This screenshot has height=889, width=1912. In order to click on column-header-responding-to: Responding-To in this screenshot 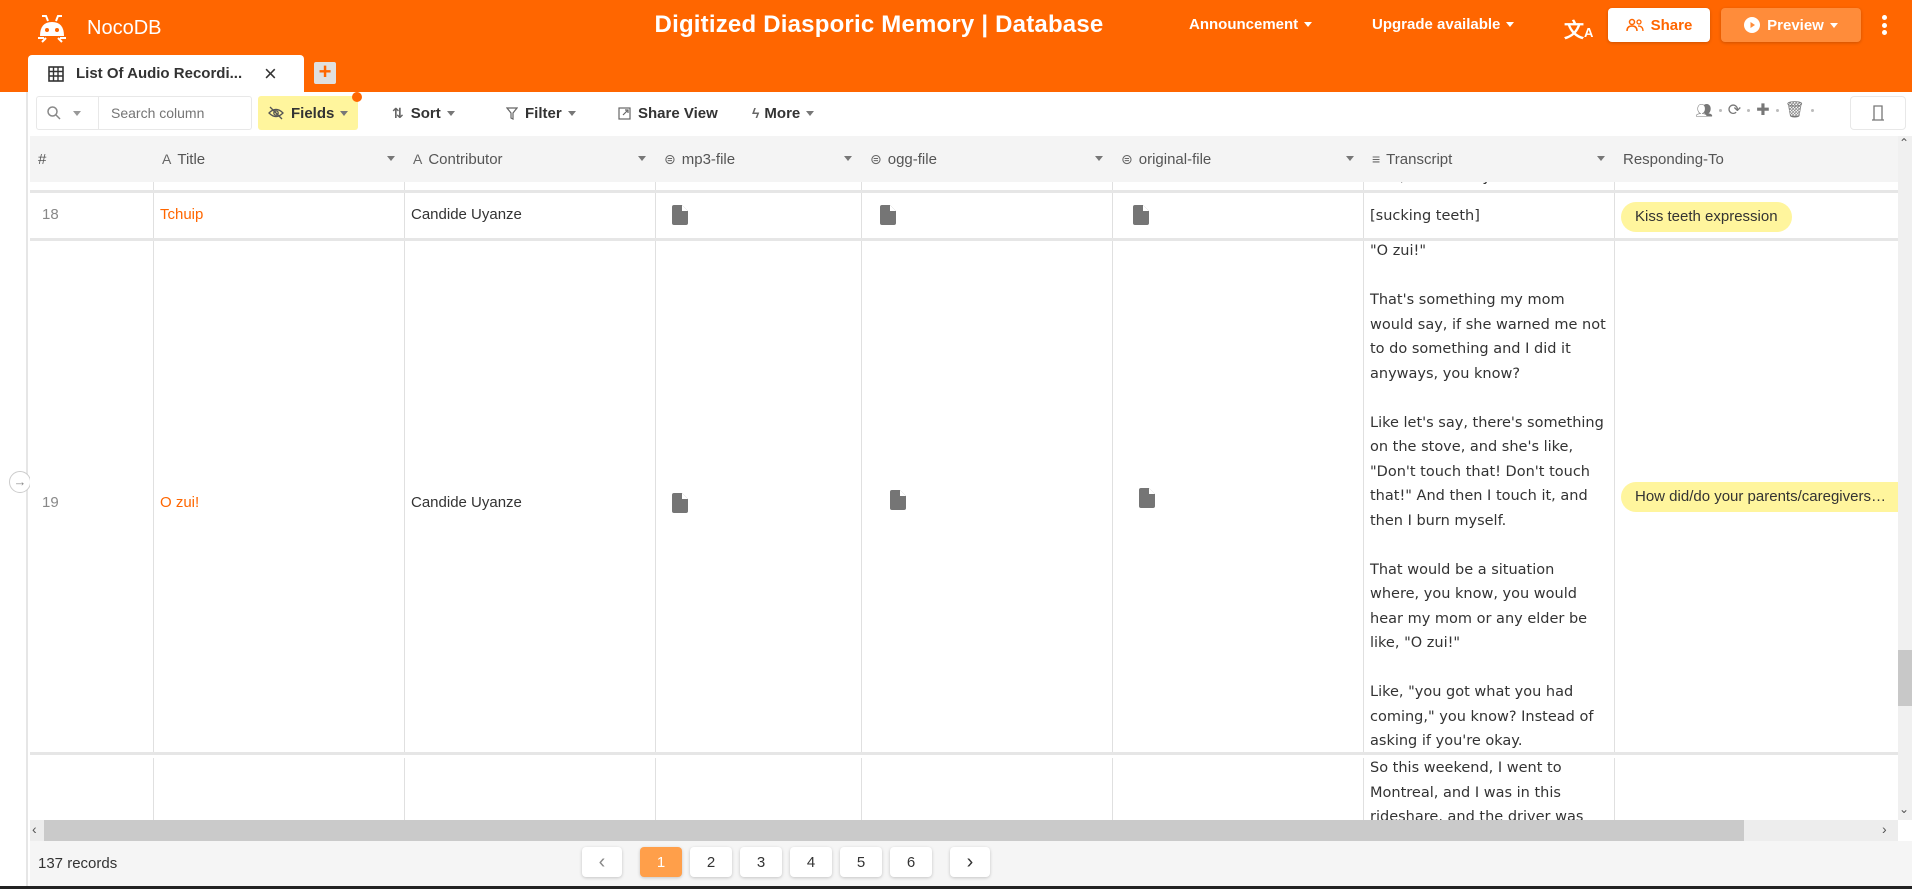, I will do `click(1756, 159)`.